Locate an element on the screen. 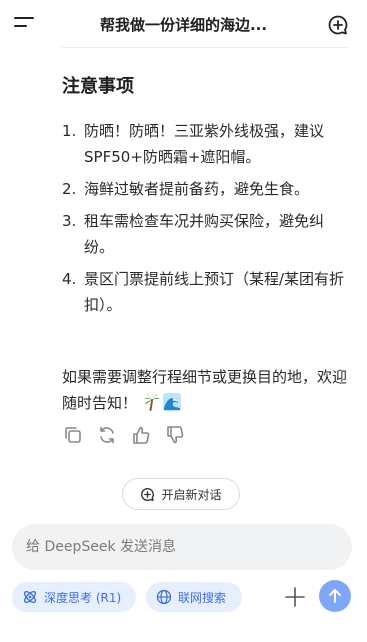 This screenshot has width=367, height=642. list-item: 4. 景区门票提前线上预订（某程/某团有折扣）。 is located at coordinates (204, 292).